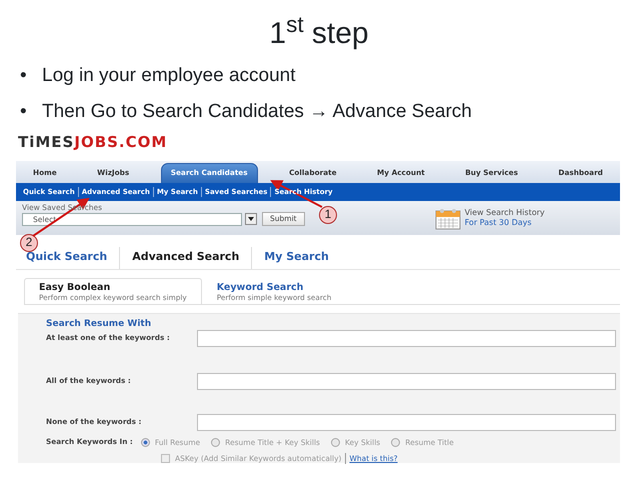 The height and width of the screenshot is (479, 638). I want to click on checkbox, so click(165, 458).